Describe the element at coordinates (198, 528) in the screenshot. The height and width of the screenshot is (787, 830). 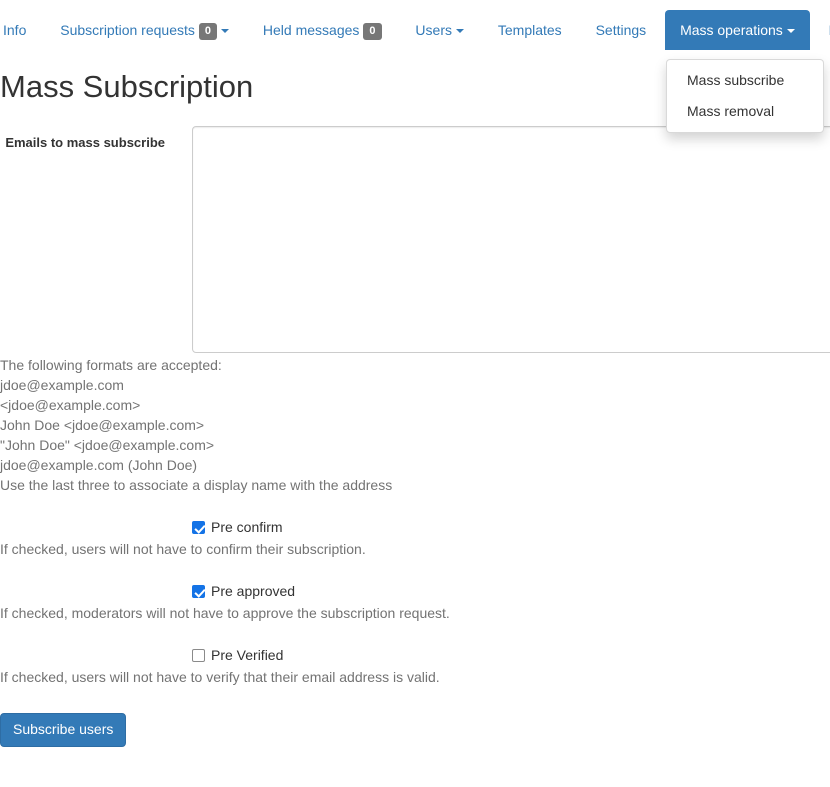
I see `pre-confirm-checkbox` at that location.